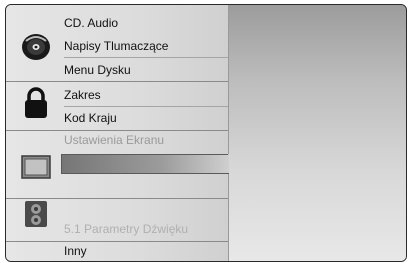 The height and width of the screenshot is (263, 409). What do you see at coordinates (91, 23) in the screenshot?
I see `menu-item-cd-audio: CD. Audio` at bounding box center [91, 23].